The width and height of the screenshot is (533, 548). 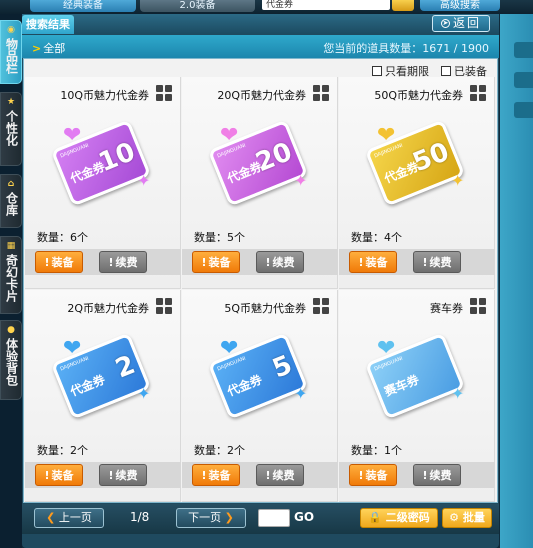 I want to click on item-quantity: 数量：6个, so click(x=62, y=237).